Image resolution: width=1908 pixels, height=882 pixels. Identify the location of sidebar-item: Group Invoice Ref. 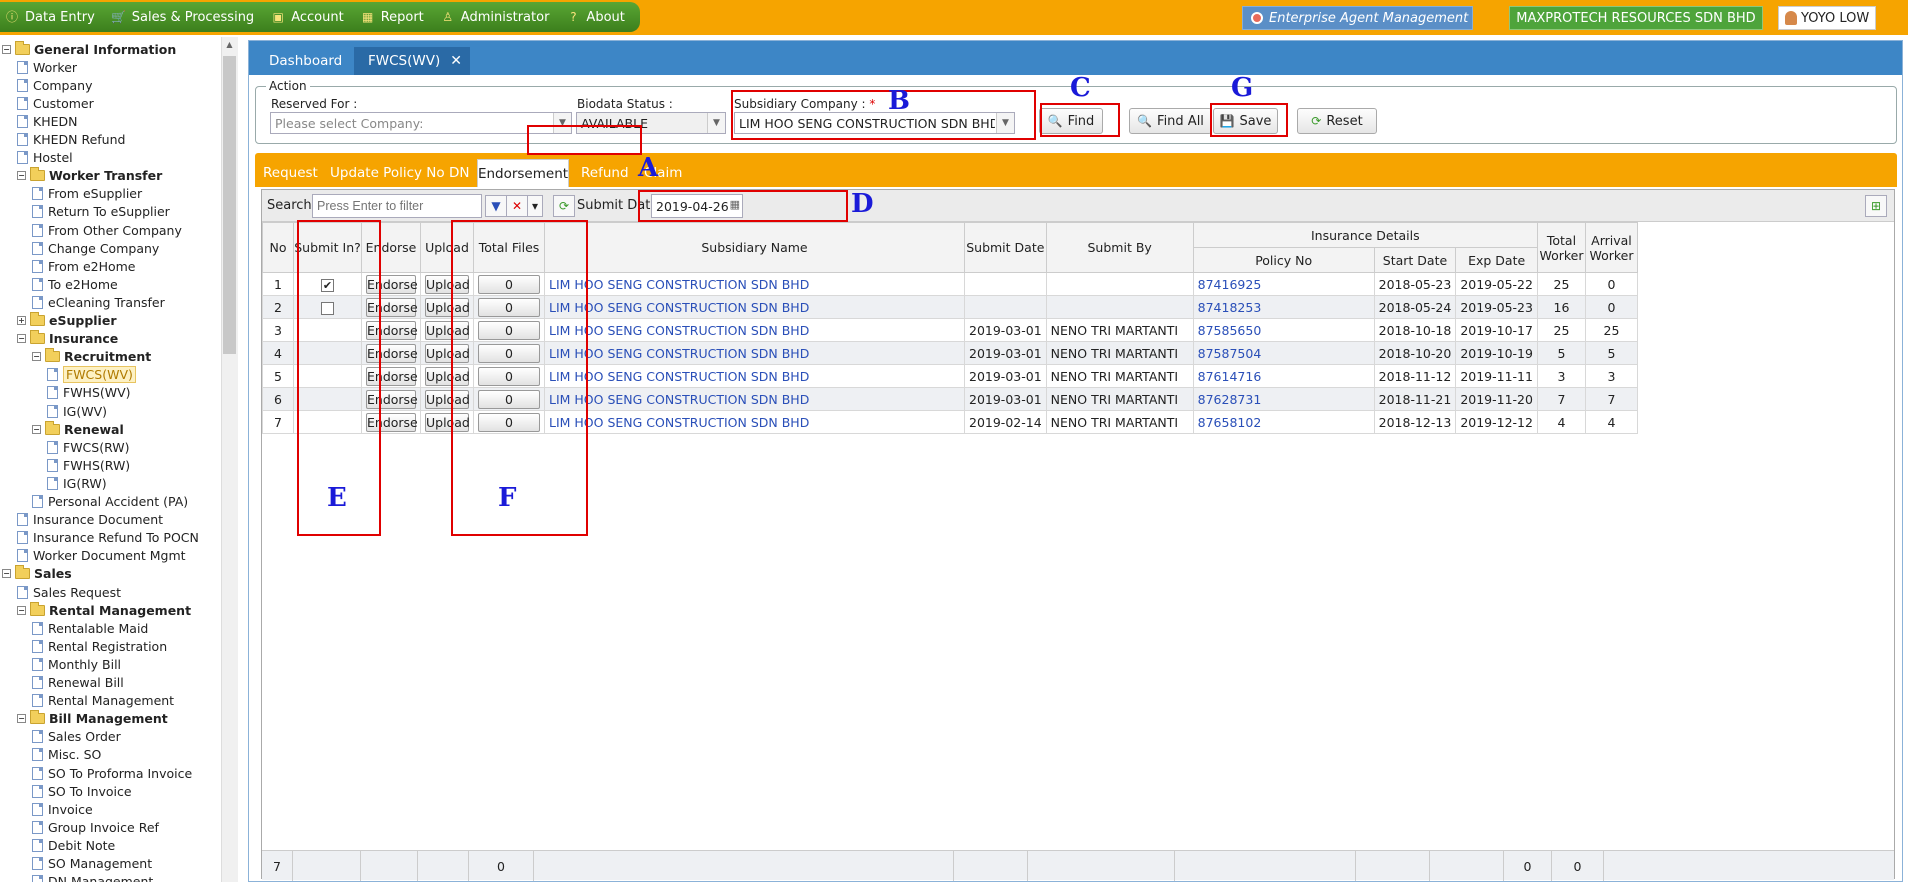
(95, 827).